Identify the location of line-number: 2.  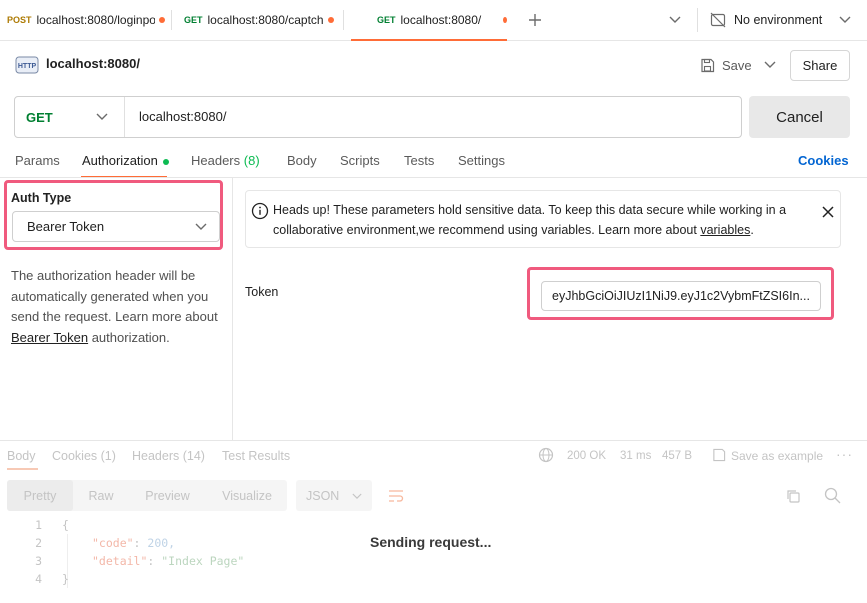
(38, 543).